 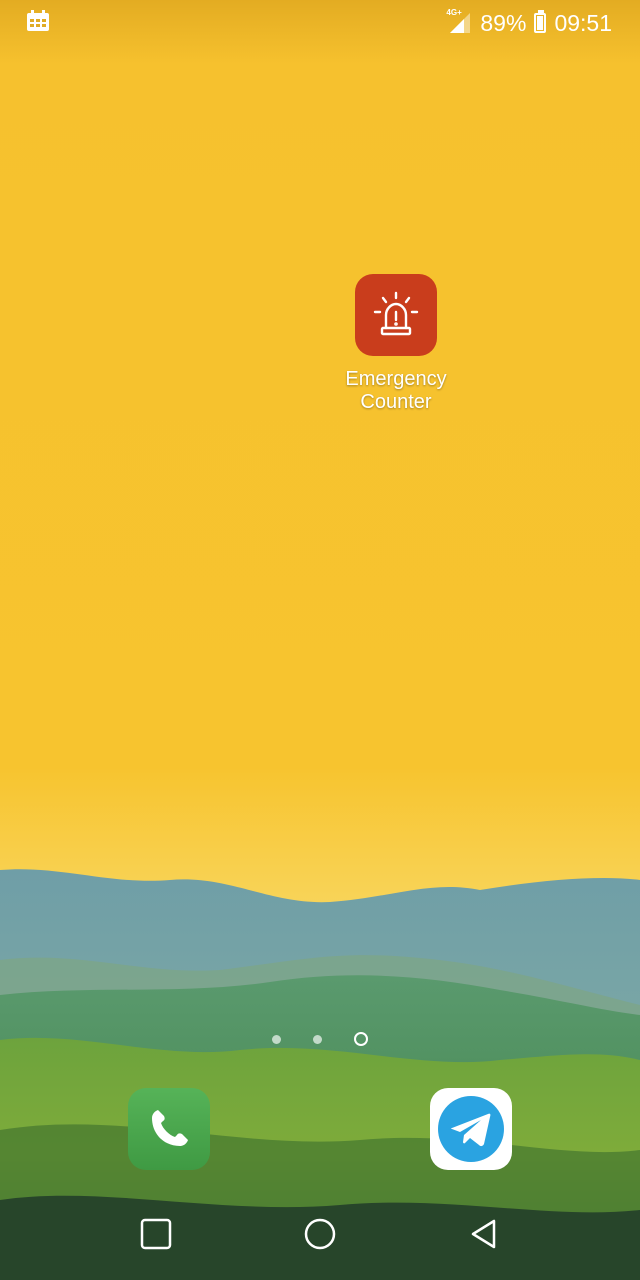 I want to click on back-button, so click(x=484, y=1234).